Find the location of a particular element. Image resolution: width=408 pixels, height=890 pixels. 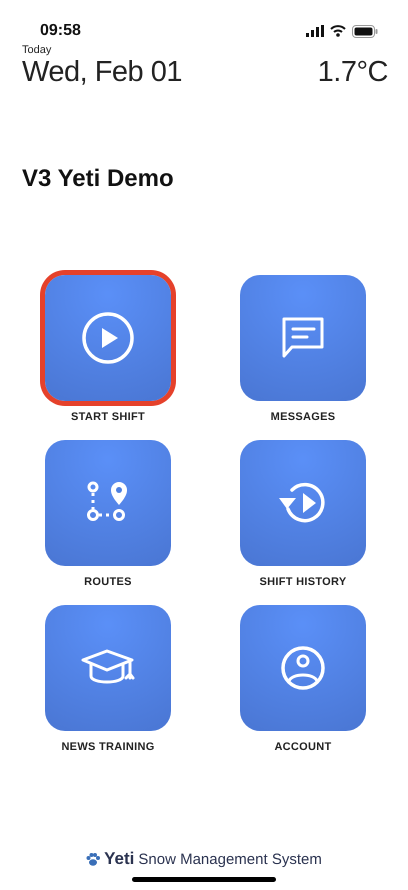

play-icon is located at coordinates (108, 338).